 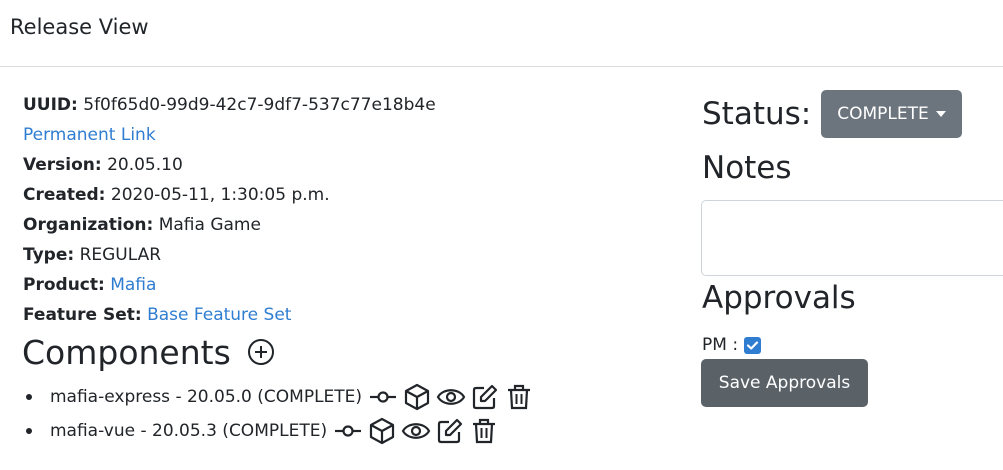 I want to click on approval-pm-row: PM :, so click(x=732, y=345).